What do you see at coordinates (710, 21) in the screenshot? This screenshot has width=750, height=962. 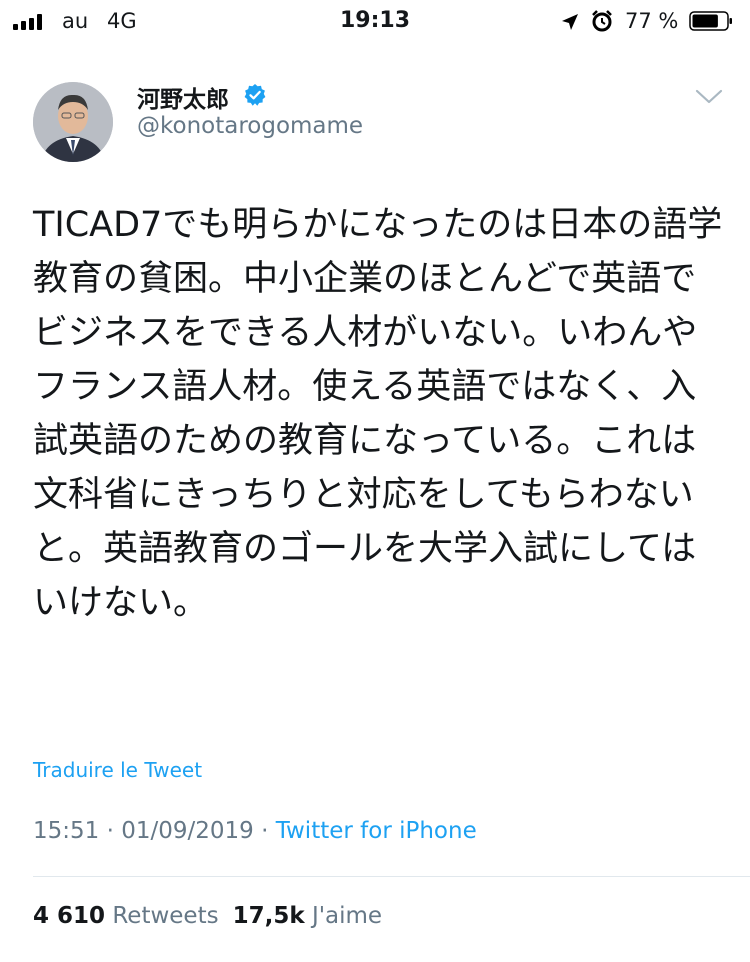 I see `battery-icon` at bounding box center [710, 21].